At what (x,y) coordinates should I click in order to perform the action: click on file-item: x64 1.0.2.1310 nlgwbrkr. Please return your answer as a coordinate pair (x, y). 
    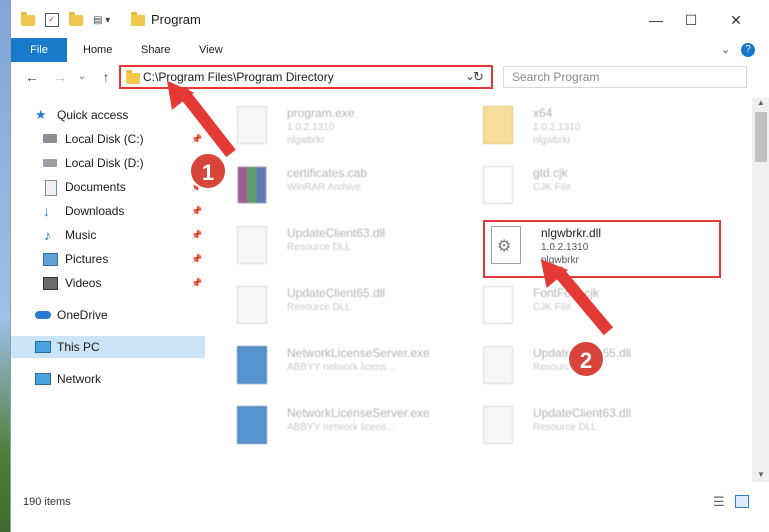
    Looking at the image, I should click on (598, 127).